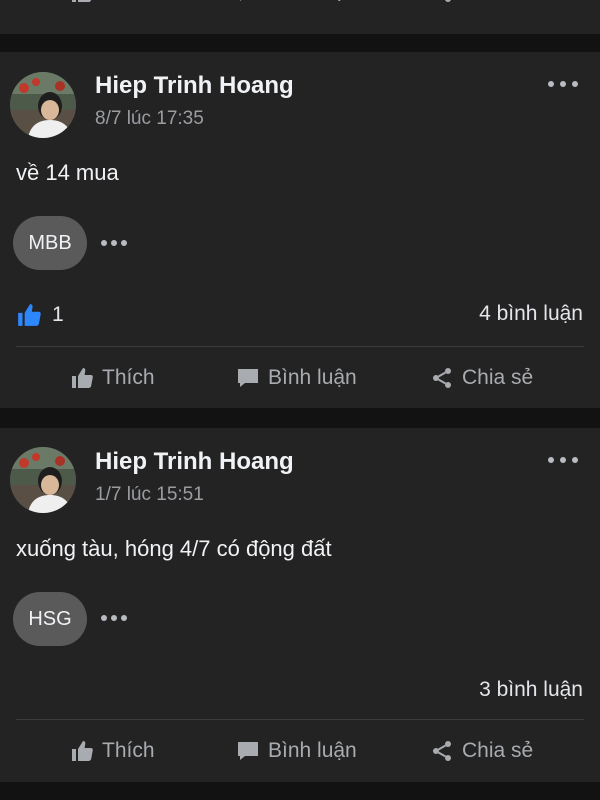 Image resolution: width=600 pixels, height=800 pixels. I want to click on post-timestamp: 8/7 lúc 17:35, so click(149, 119).